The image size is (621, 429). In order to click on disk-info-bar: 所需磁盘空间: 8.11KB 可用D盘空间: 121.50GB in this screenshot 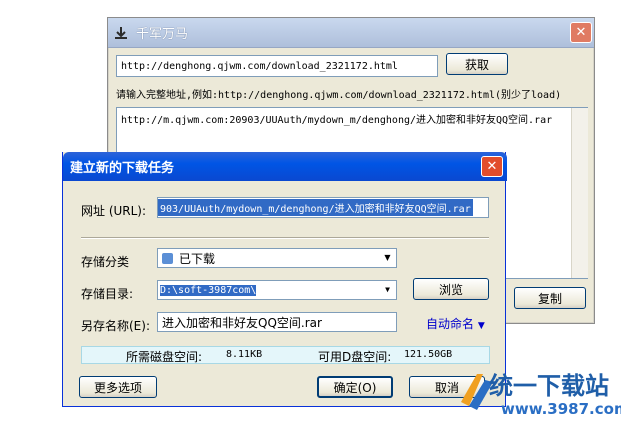, I will do `click(285, 355)`.